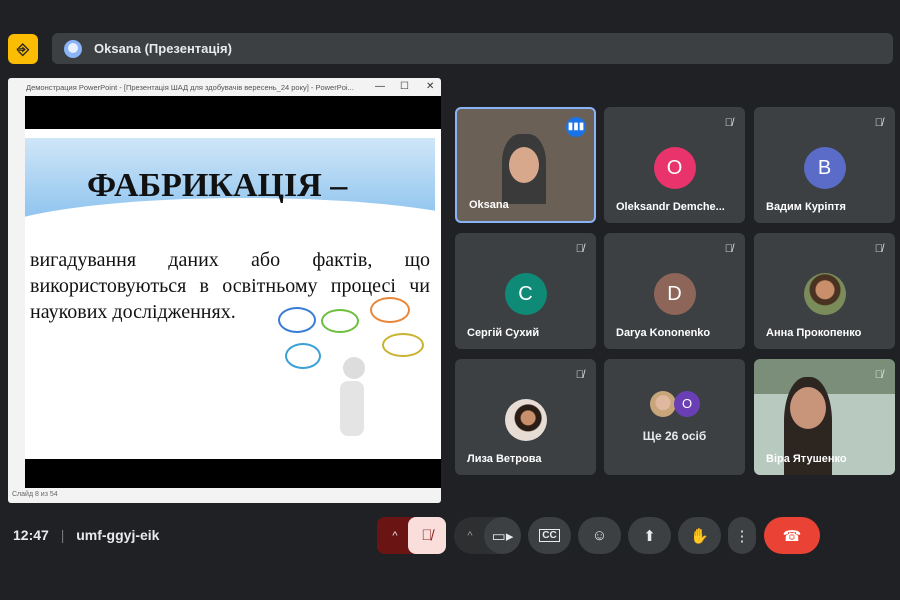 The image size is (900, 600). What do you see at coordinates (352, 408) in the screenshot?
I see `figure-body` at bounding box center [352, 408].